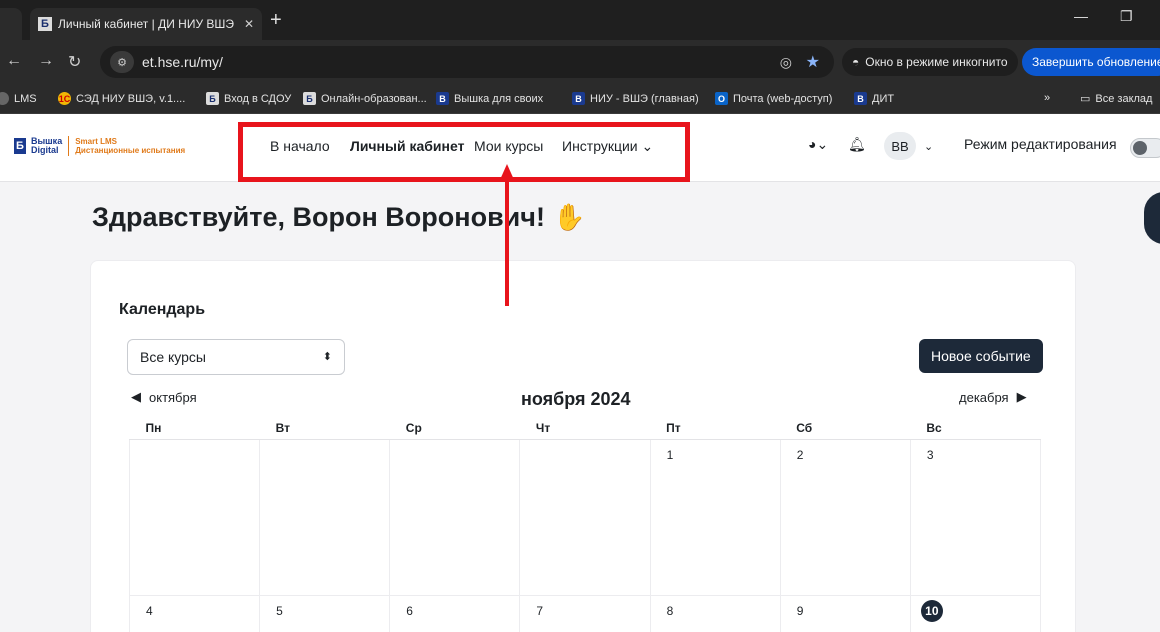  Describe the element at coordinates (4, 98) in the screenshot. I see `lms-icon` at that location.